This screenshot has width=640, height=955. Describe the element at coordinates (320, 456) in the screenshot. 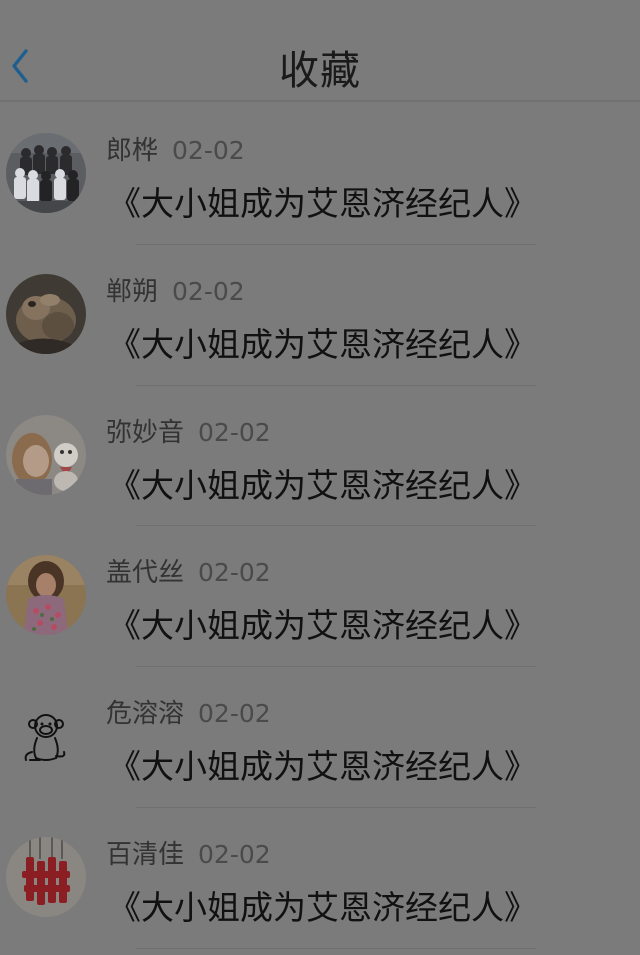

I see `list-item: 弥妙音 02-02 《大小姐成为艾恩济经纪人》` at that location.